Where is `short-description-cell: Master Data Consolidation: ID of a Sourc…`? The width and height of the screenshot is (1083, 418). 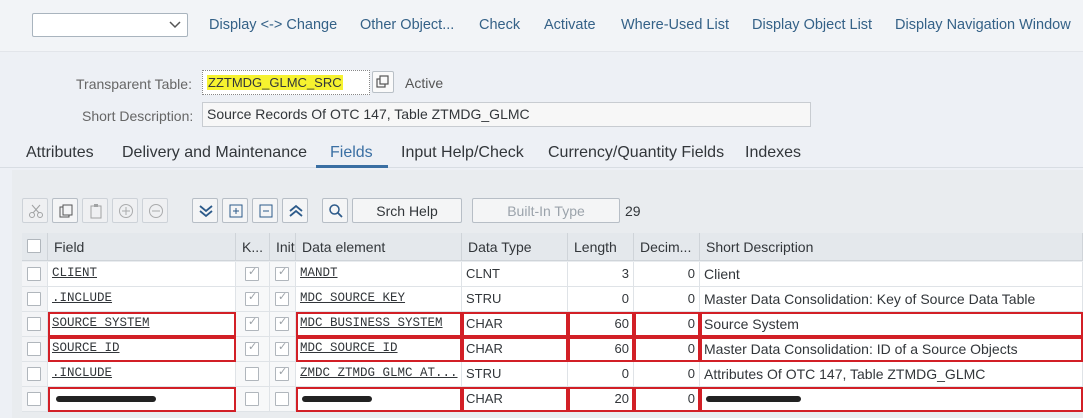
short-description-cell: Master Data Consolidation: ID of a Sourc… is located at coordinates (891, 349).